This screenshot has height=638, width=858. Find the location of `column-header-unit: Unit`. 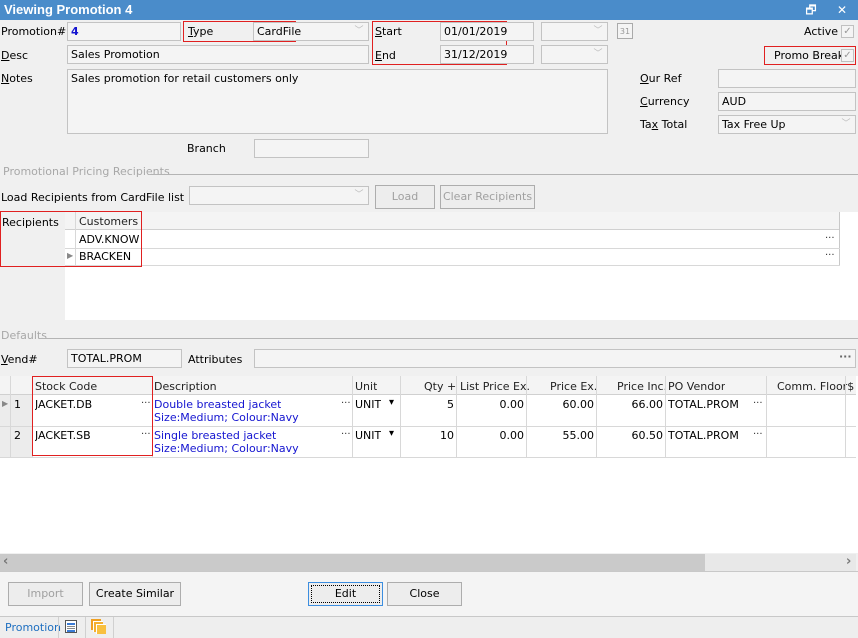

column-header-unit: Unit is located at coordinates (366, 386).